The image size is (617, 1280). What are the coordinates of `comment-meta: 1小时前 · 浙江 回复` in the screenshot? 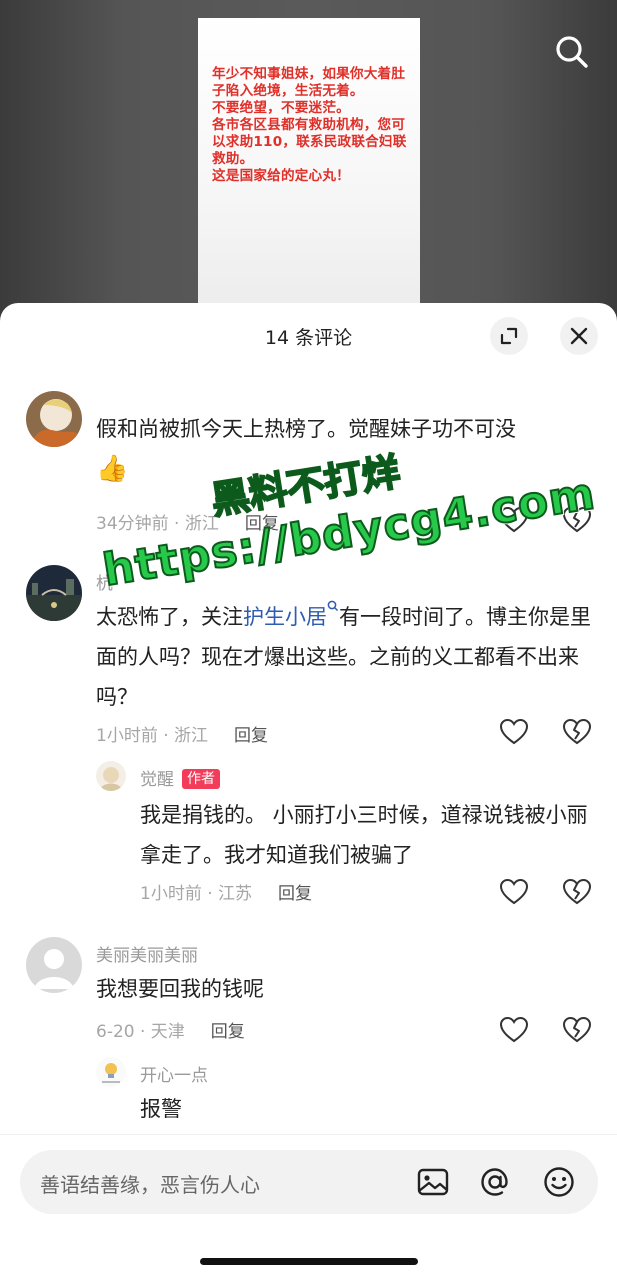 It's located at (182, 736).